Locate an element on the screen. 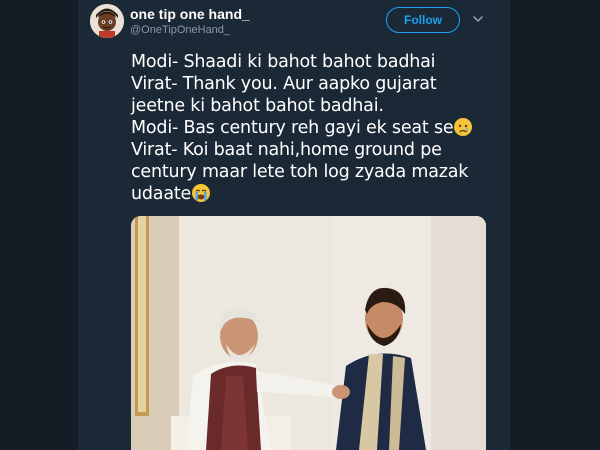  tweet-line: Virat- Koi baat nahi,home ground pe is located at coordinates (286, 150).